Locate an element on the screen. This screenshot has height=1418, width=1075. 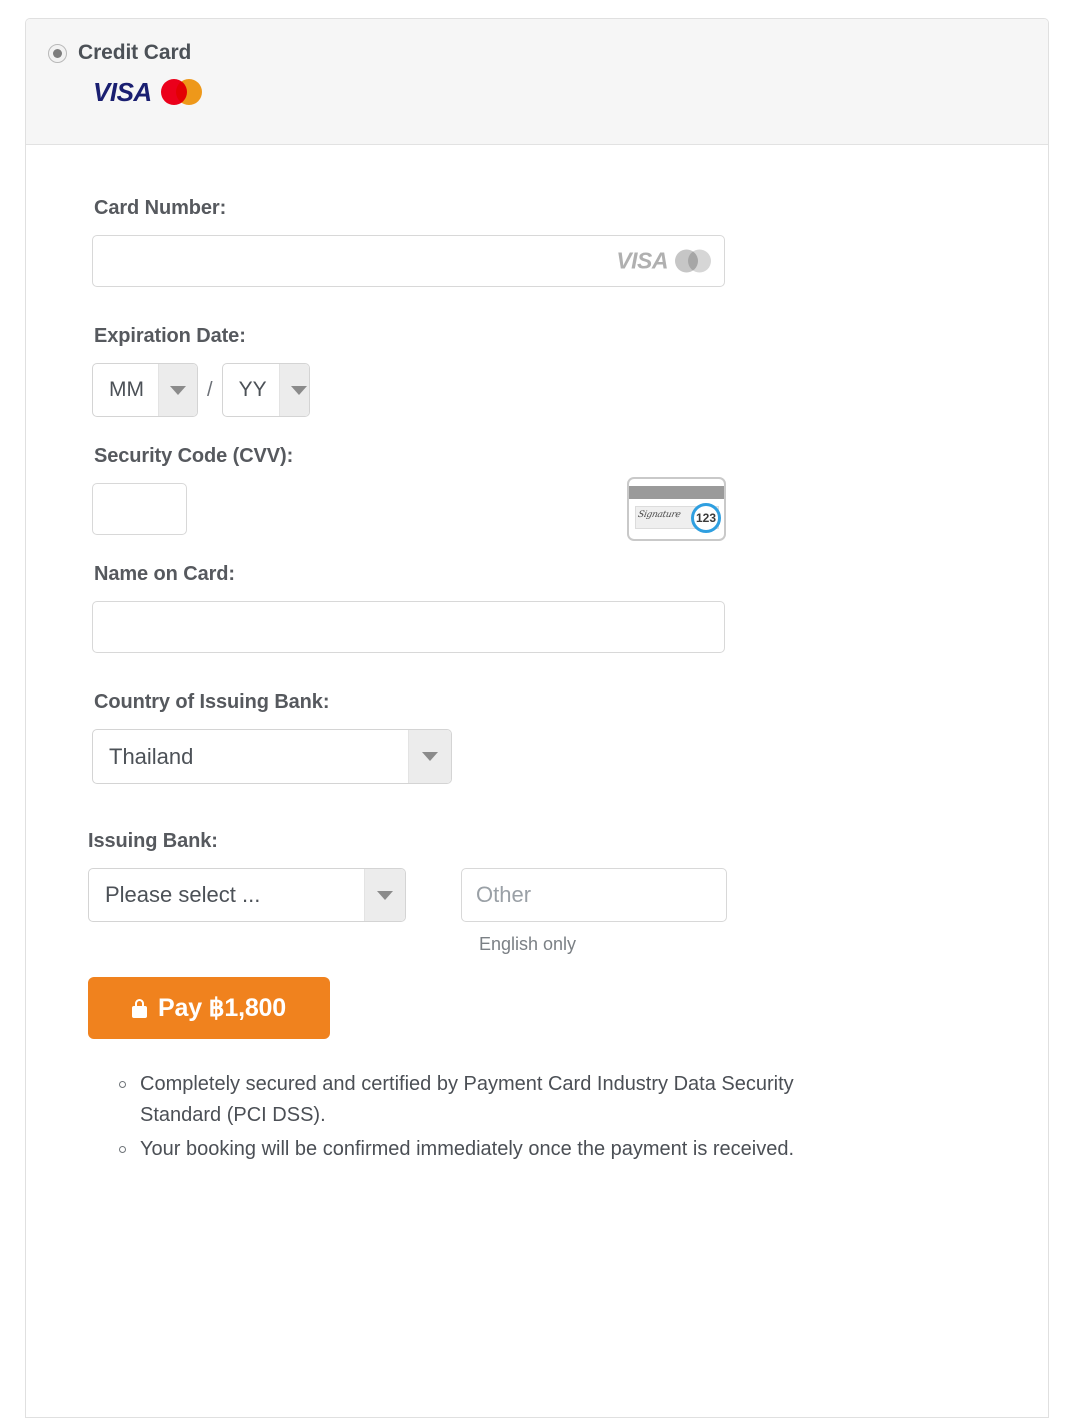
expiration-date-label: Expiration Date: is located at coordinates (170, 336).